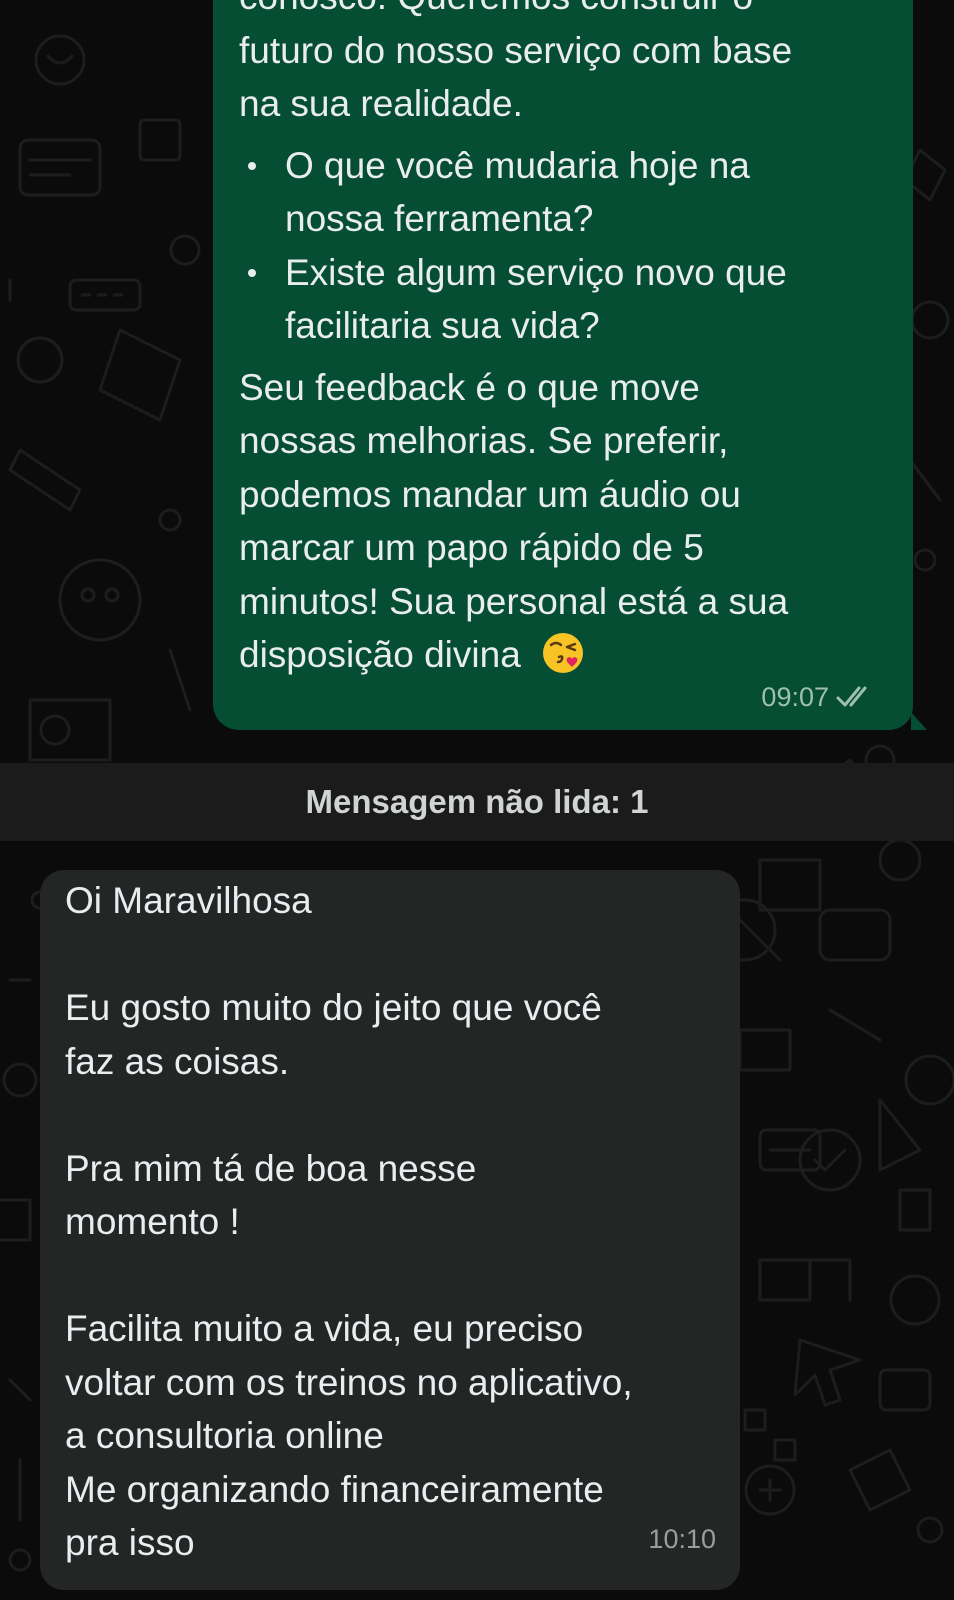  Describe the element at coordinates (439, 218) in the screenshot. I see `text-line: nossa ferramenta?` at that location.